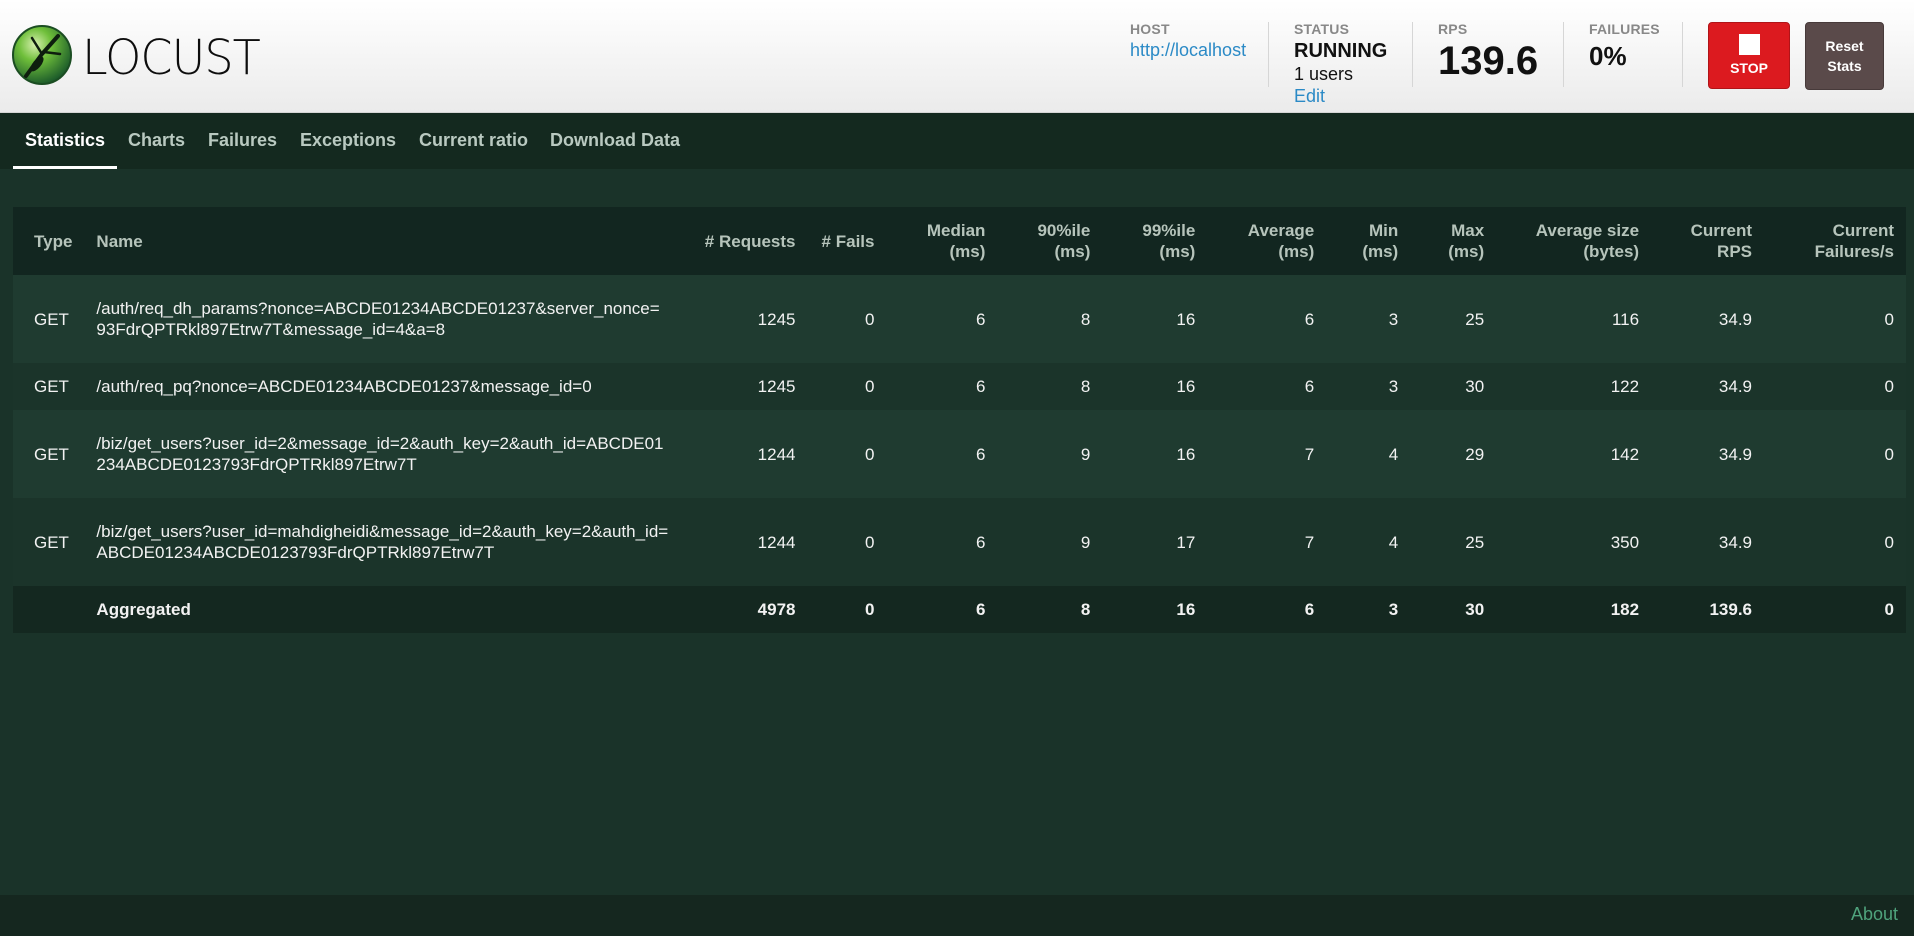 The height and width of the screenshot is (936, 1914). I want to click on column-header-type: Type, so click(48, 241).